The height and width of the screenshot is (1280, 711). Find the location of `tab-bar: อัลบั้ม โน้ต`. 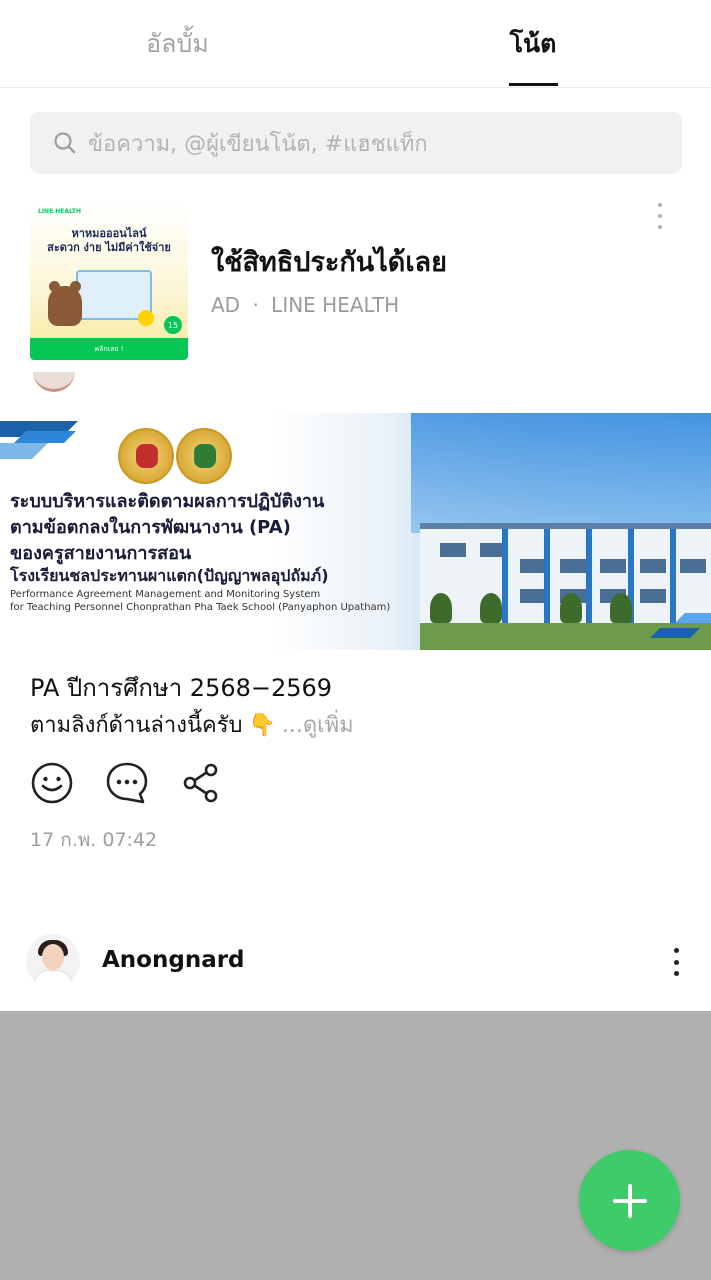

tab-bar: อัลบั้ม โน้ต is located at coordinates (355, 44).